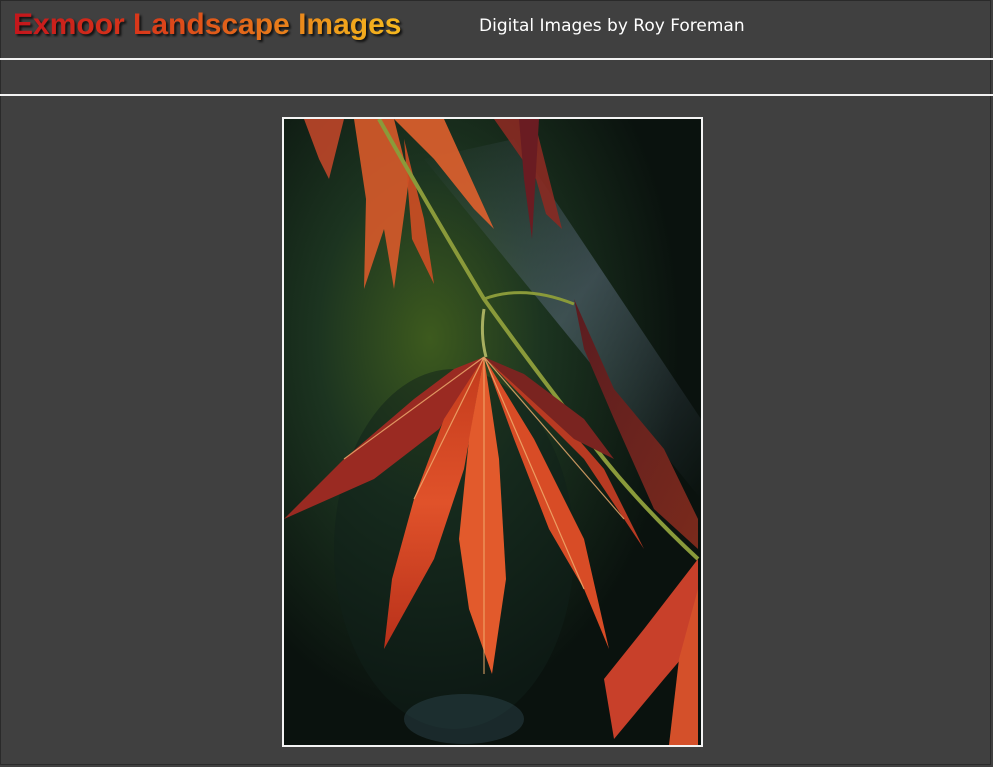 The width and height of the screenshot is (993, 767). I want to click on site-title: Exmoor Landscape Images, so click(207, 25).